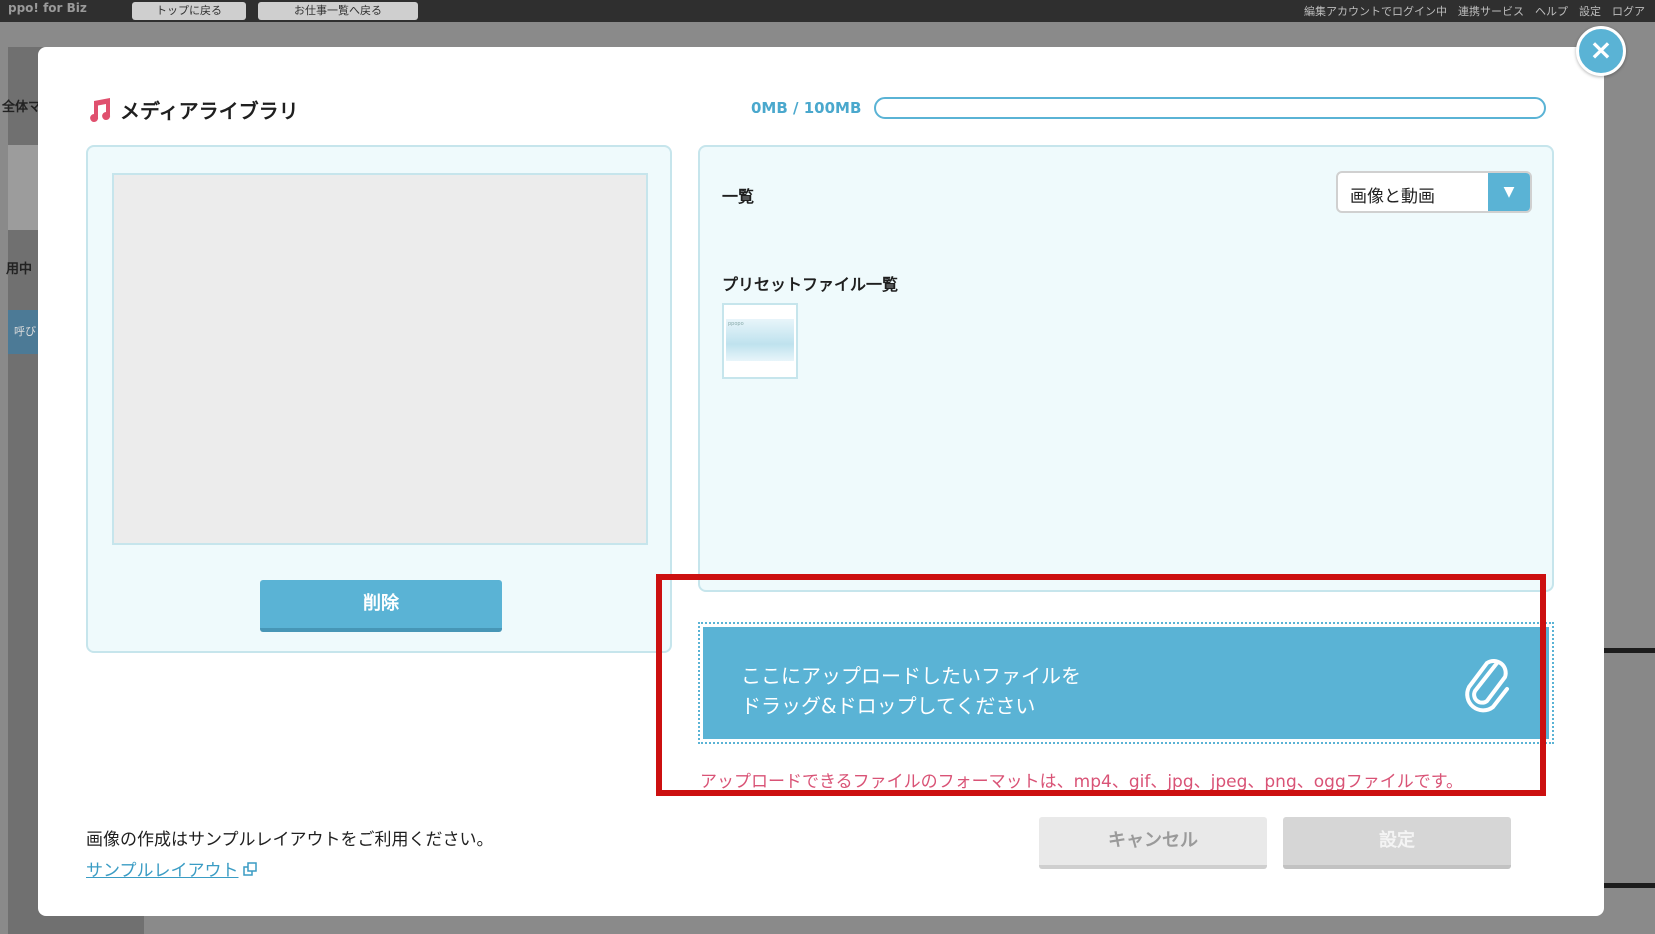 This screenshot has width=1655, height=934. What do you see at coordinates (1397, 843) in the screenshot?
I see `confirm-button: 設定` at bounding box center [1397, 843].